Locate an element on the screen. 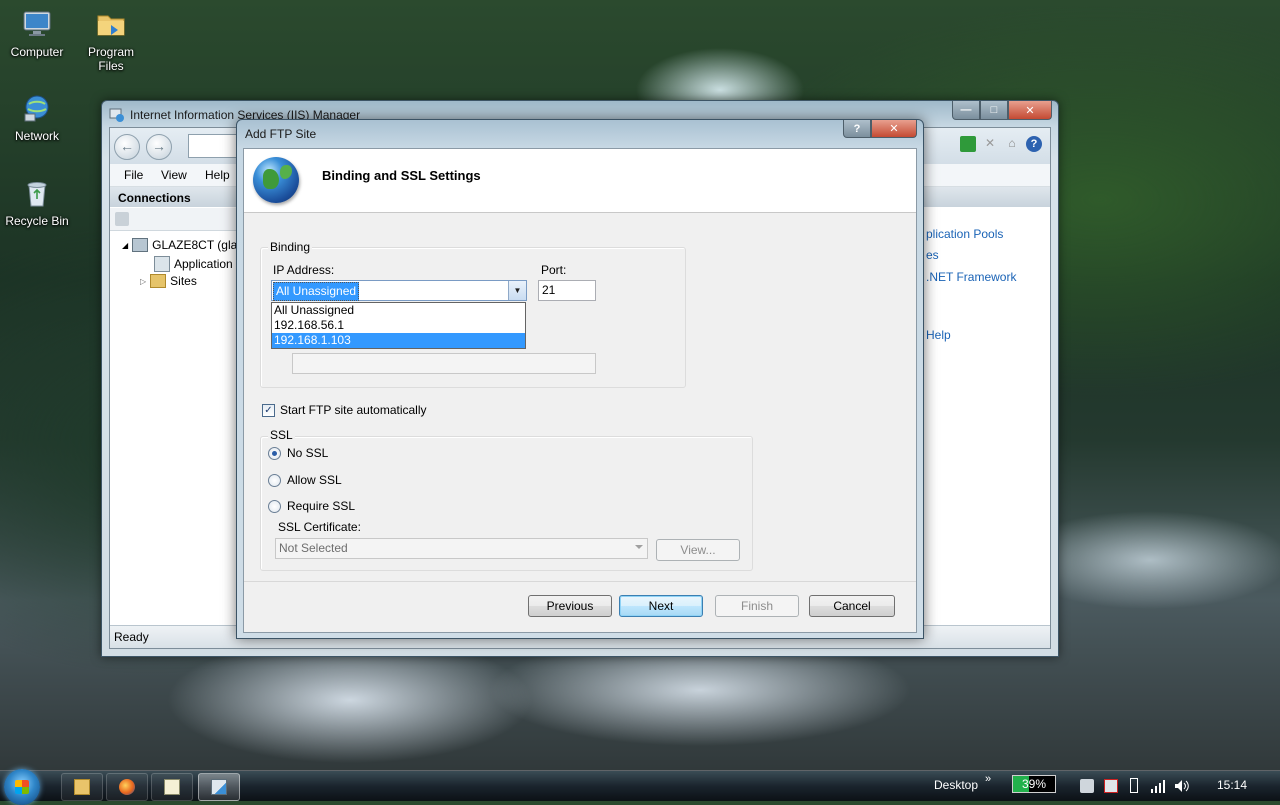  signal-icon is located at coordinates (1158, 786).